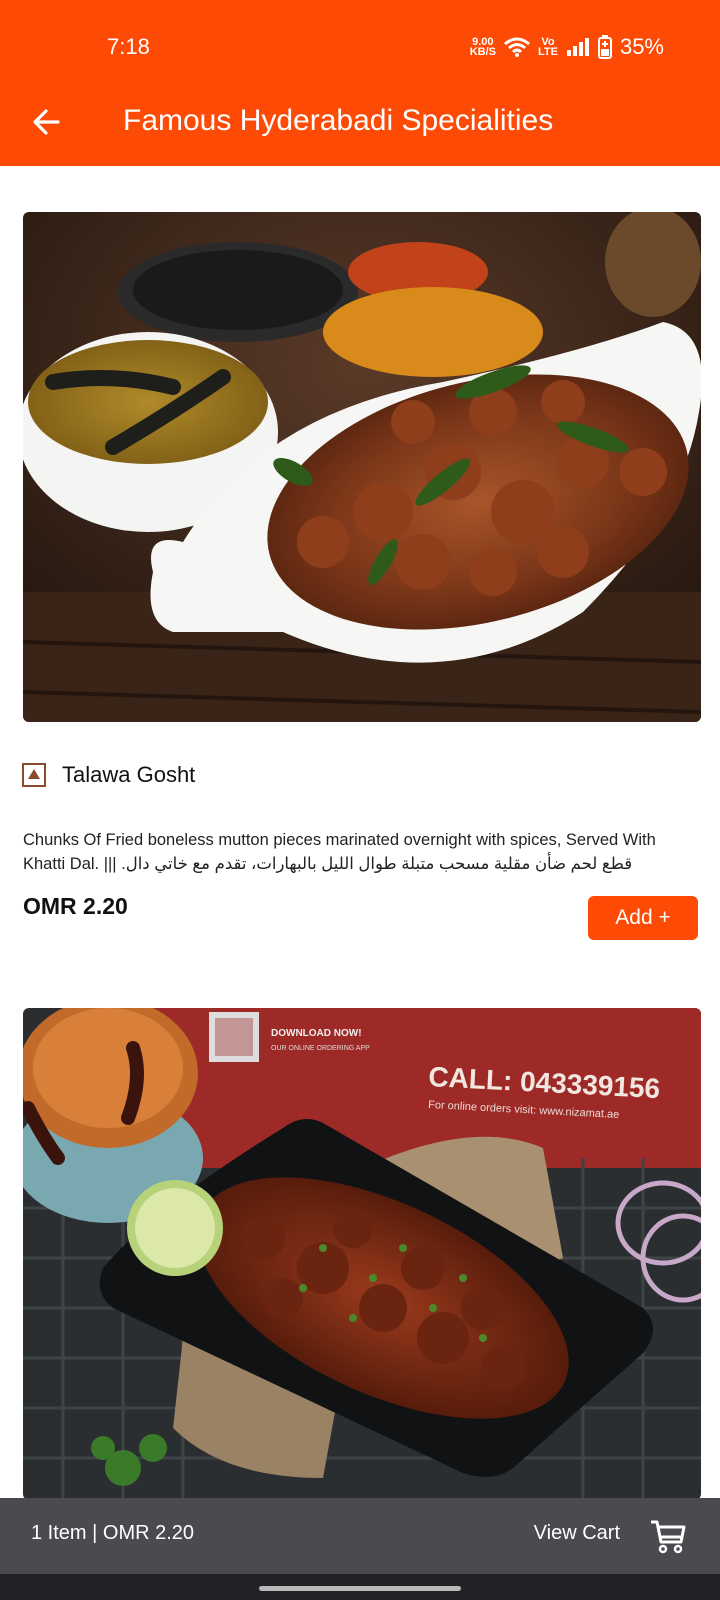  I want to click on item-title-row: Talawa Gosht, so click(108, 775).